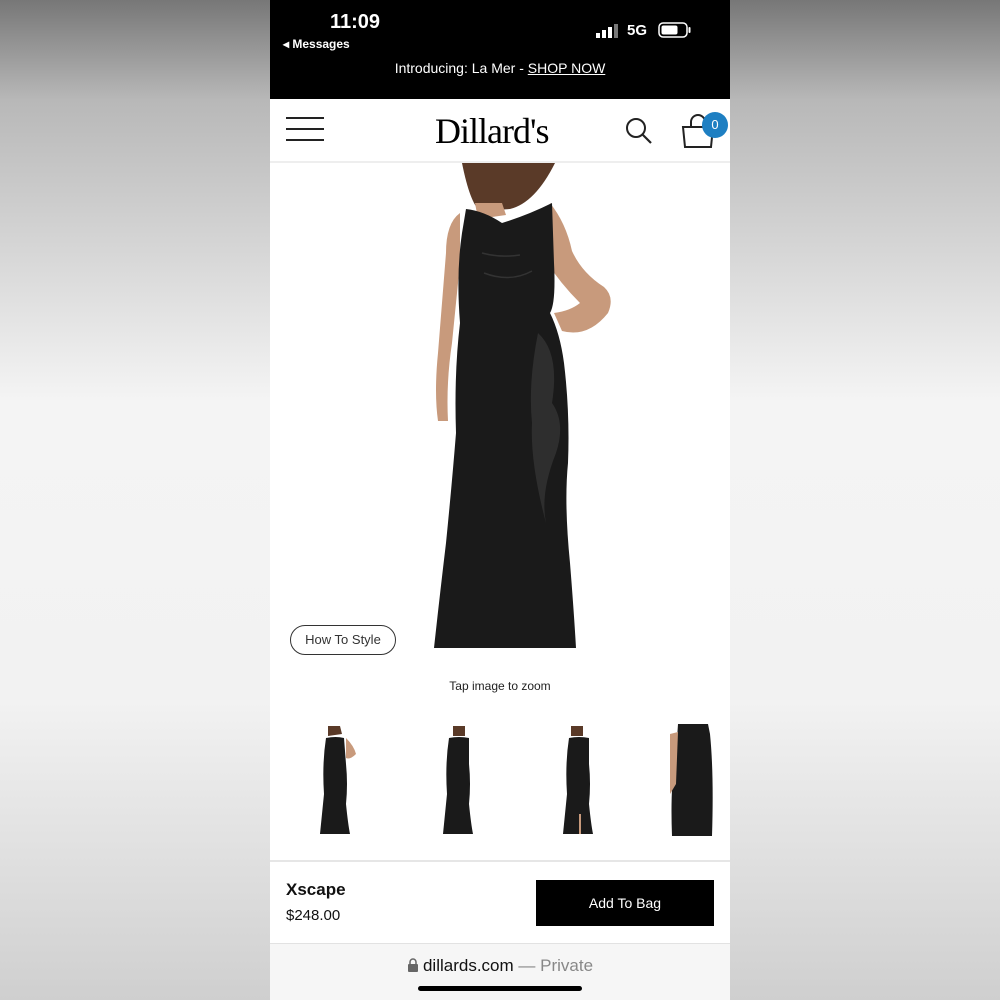  Describe the element at coordinates (607, 31) in the screenshot. I see `signal-icon` at that location.